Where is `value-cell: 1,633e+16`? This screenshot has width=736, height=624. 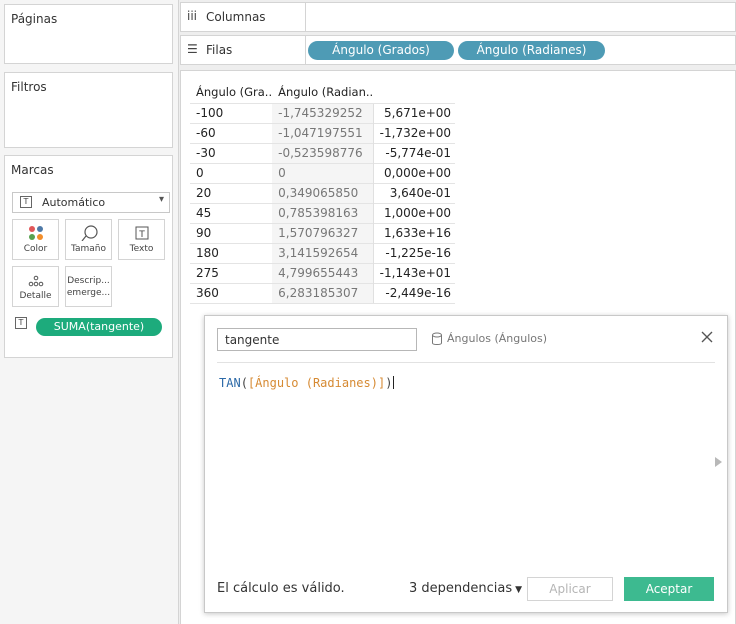 value-cell: 1,633e+16 is located at coordinates (414, 232).